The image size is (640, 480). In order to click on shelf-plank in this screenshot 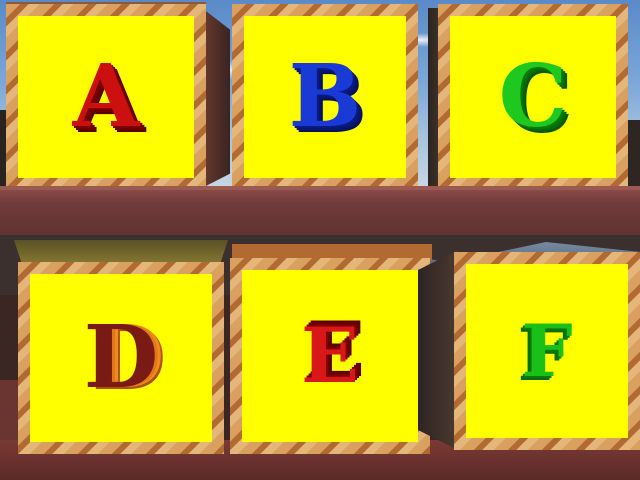, I will do `click(320, 214)`.